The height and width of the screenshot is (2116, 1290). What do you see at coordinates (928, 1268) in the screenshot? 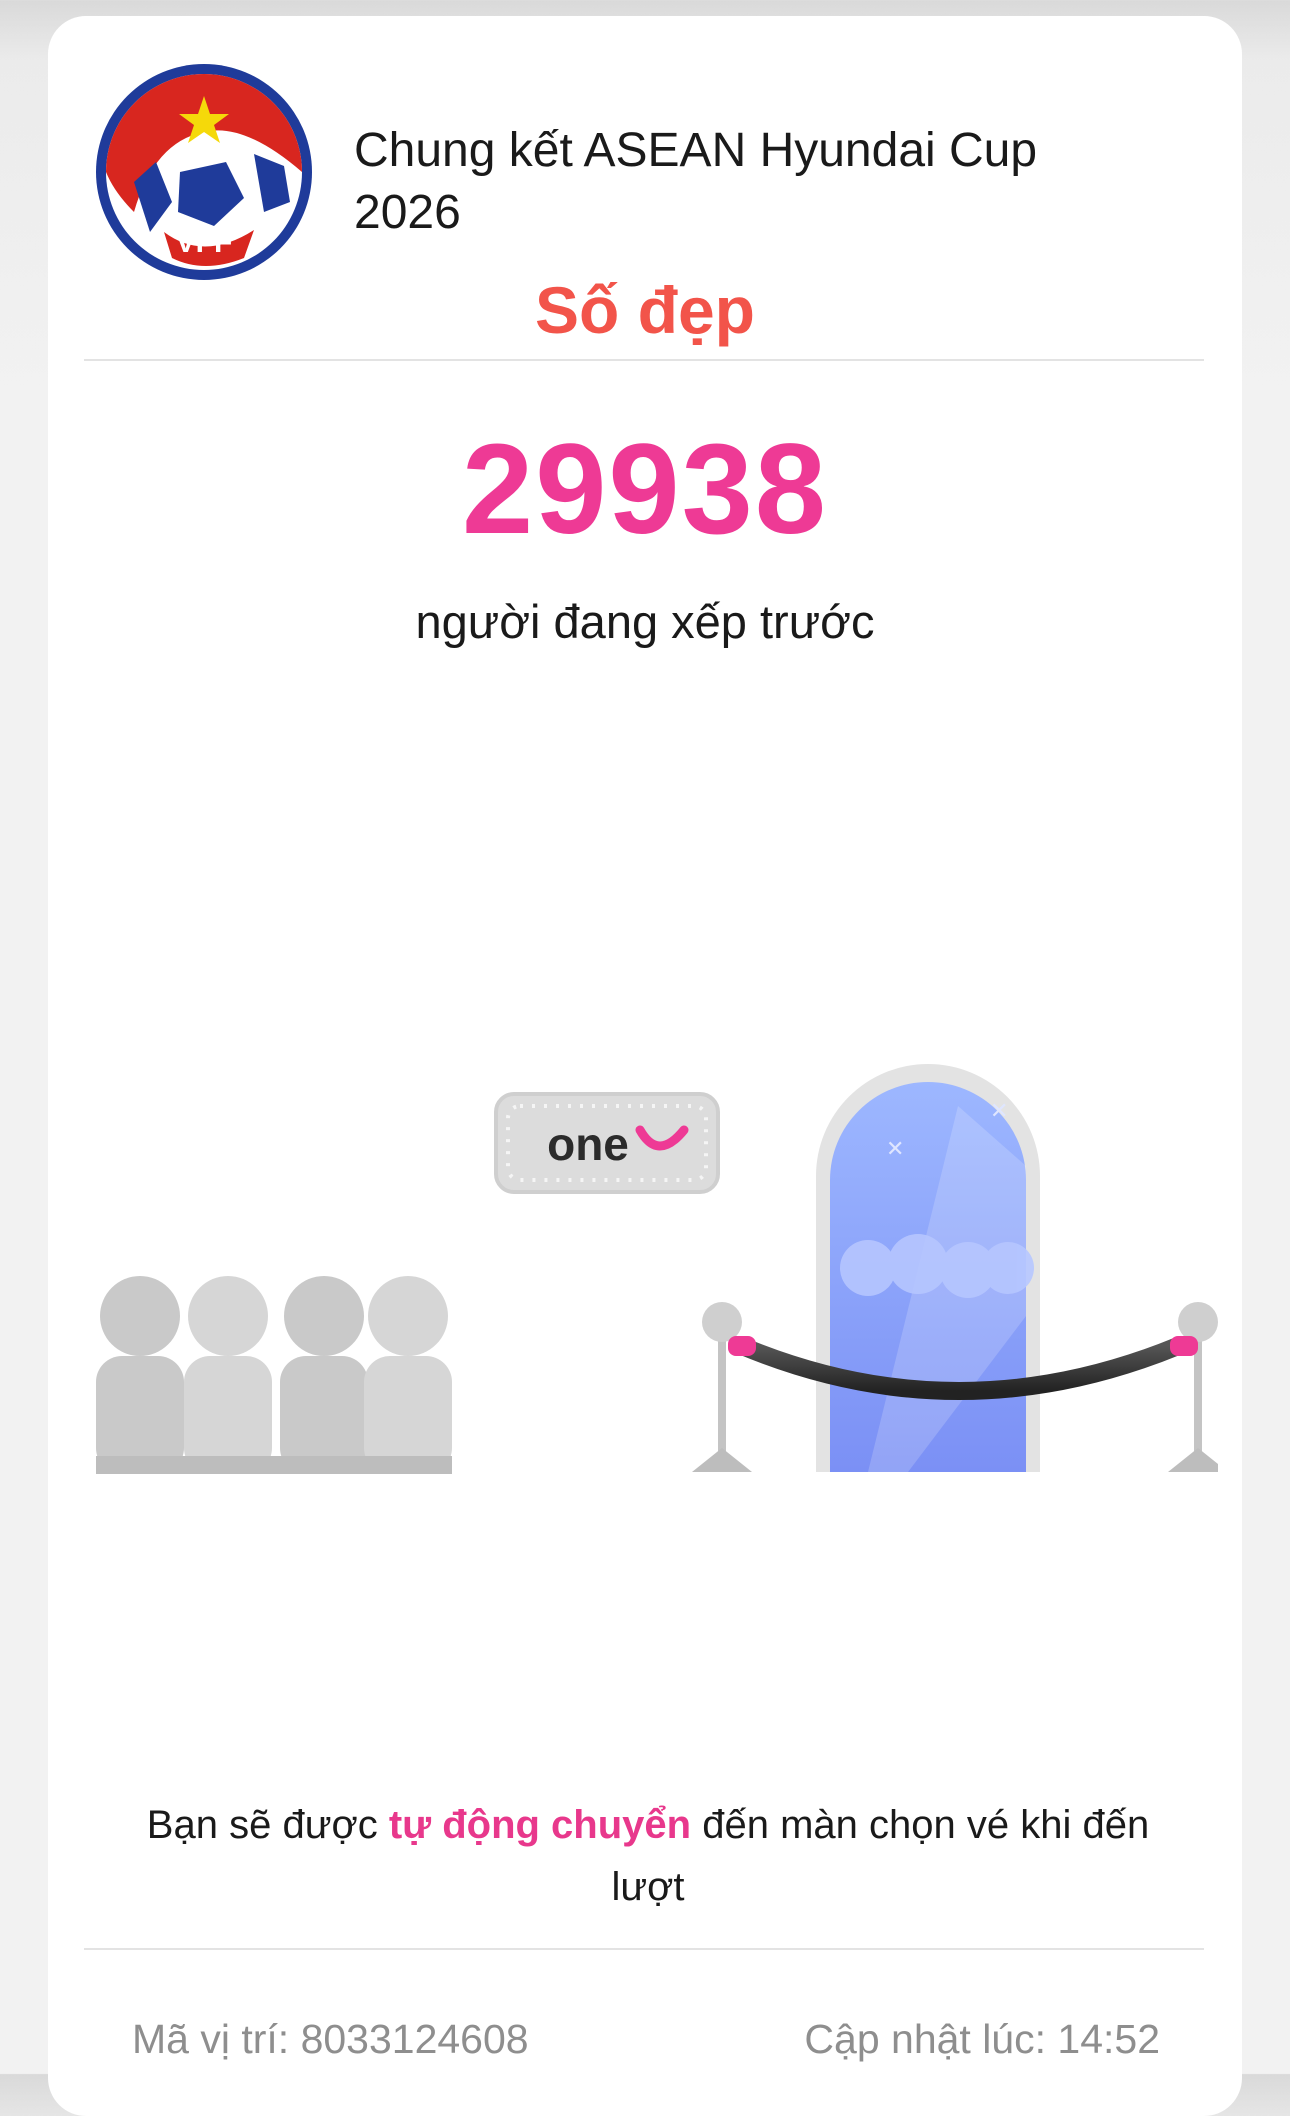
I see `door-icon: ✕ ✕` at bounding box center [928, 1268].